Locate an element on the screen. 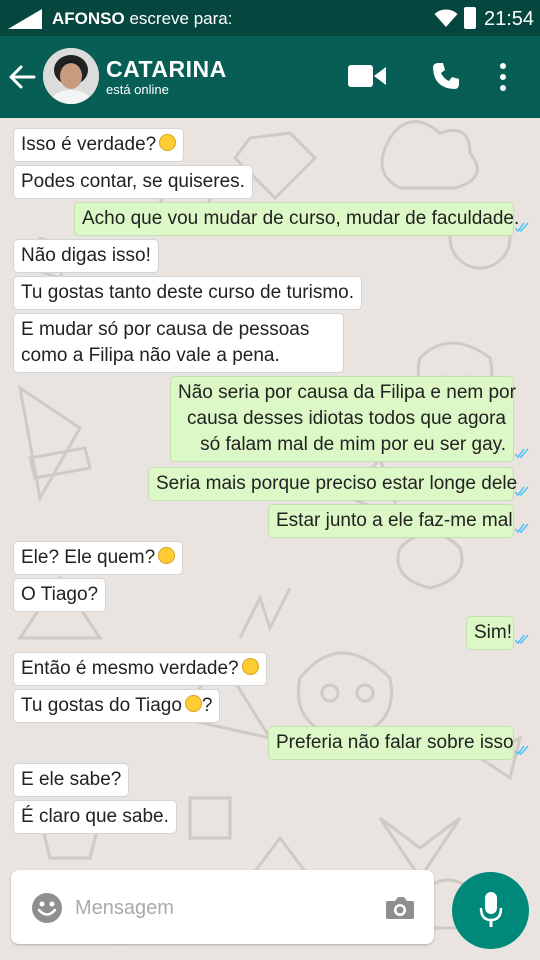 Image resolution: width=540 pixels, height=960 pixels. message-incoming: Ele? Ele quem? is located at coordinates (98, 558).